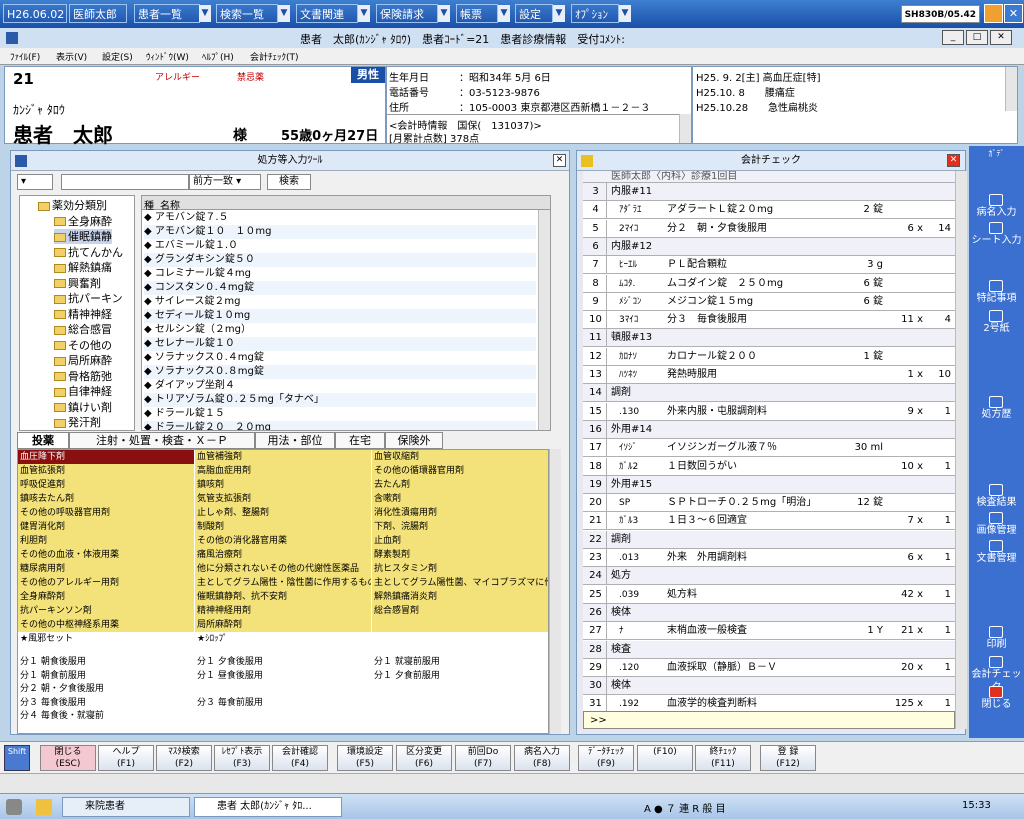 The image size is (1024, 819). What do you see at coordinates (340, 344) in the screenshot?
I see `drug-row: ◆ セレナール錠１０` at bounding box center [340, 344].